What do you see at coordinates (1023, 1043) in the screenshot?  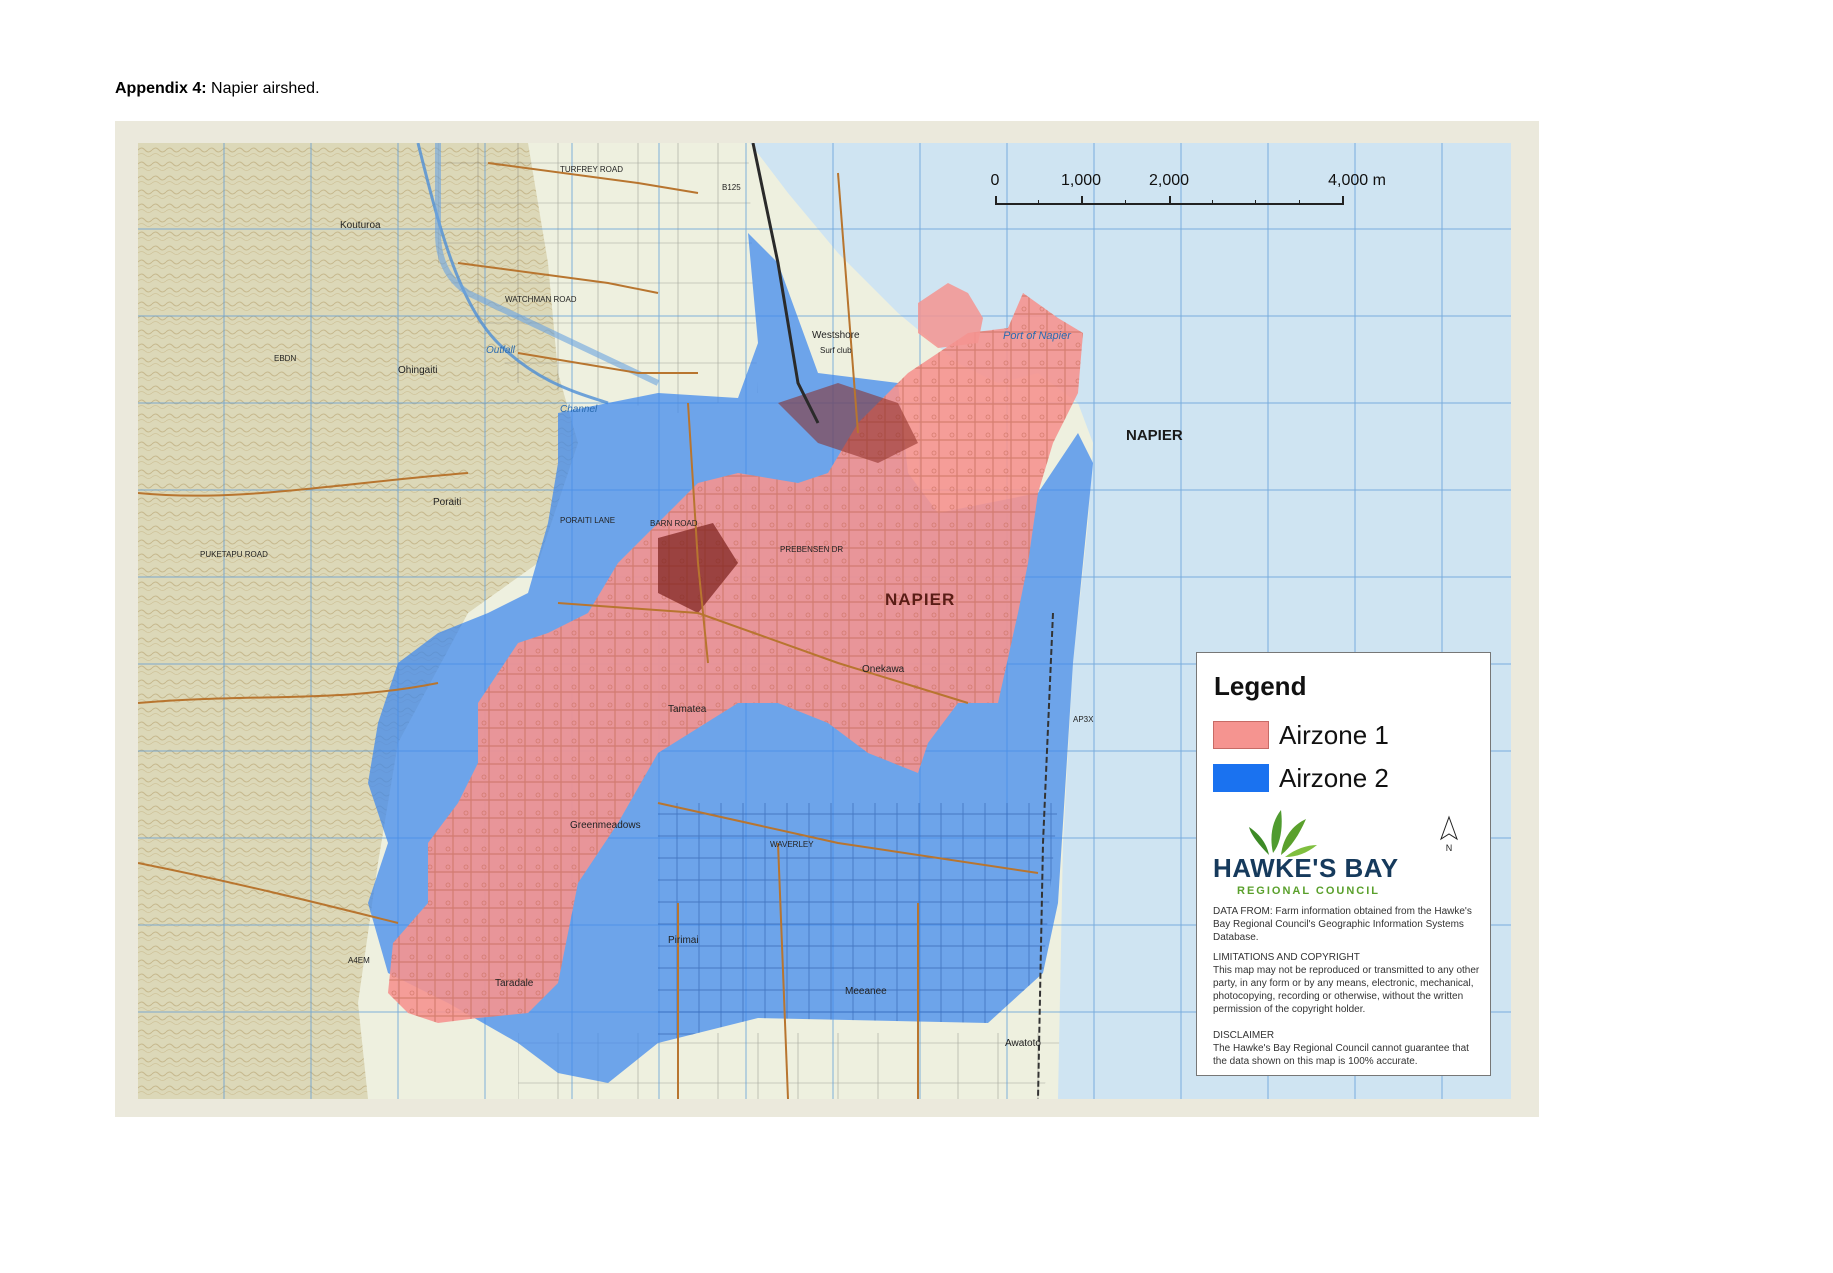 I see `label-awatoto: Awatoto` at bounding box center [1023, 1043].